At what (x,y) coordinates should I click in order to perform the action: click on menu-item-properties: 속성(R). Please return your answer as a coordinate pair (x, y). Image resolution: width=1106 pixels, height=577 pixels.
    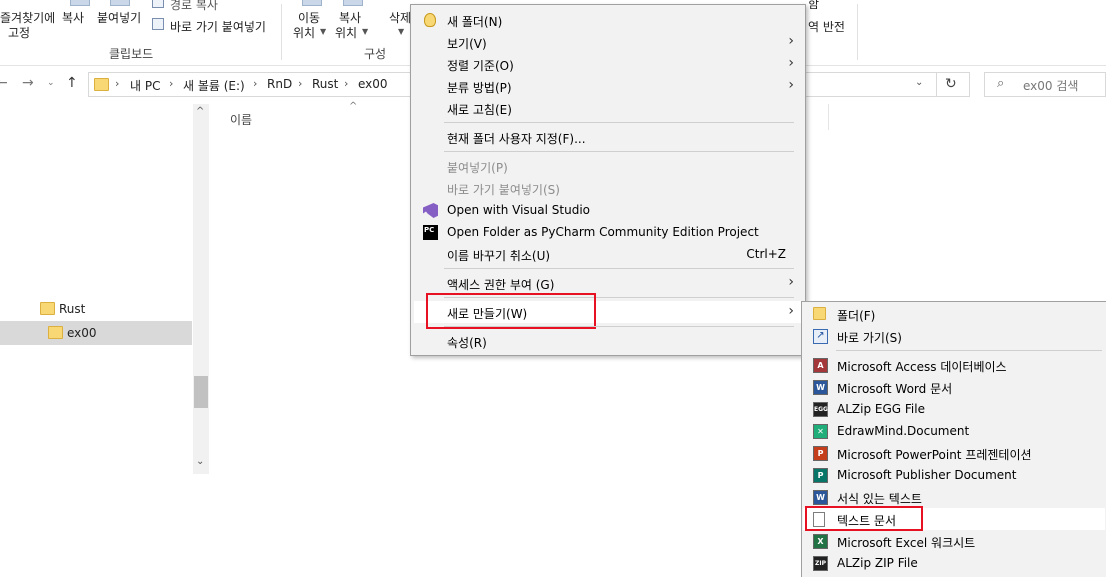
    Looking at the image, I should click on (608, 341).